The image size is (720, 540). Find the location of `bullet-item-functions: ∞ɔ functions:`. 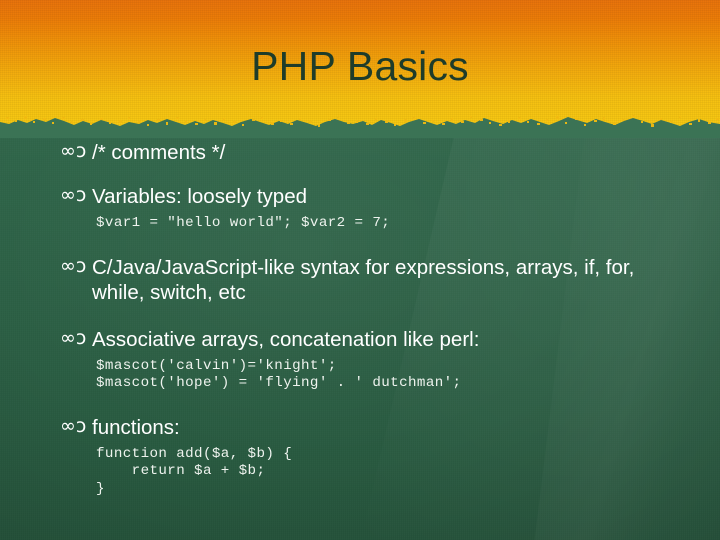

bullet-item-functions: ∞ɔ functions: is located at coordinates (366, 427).